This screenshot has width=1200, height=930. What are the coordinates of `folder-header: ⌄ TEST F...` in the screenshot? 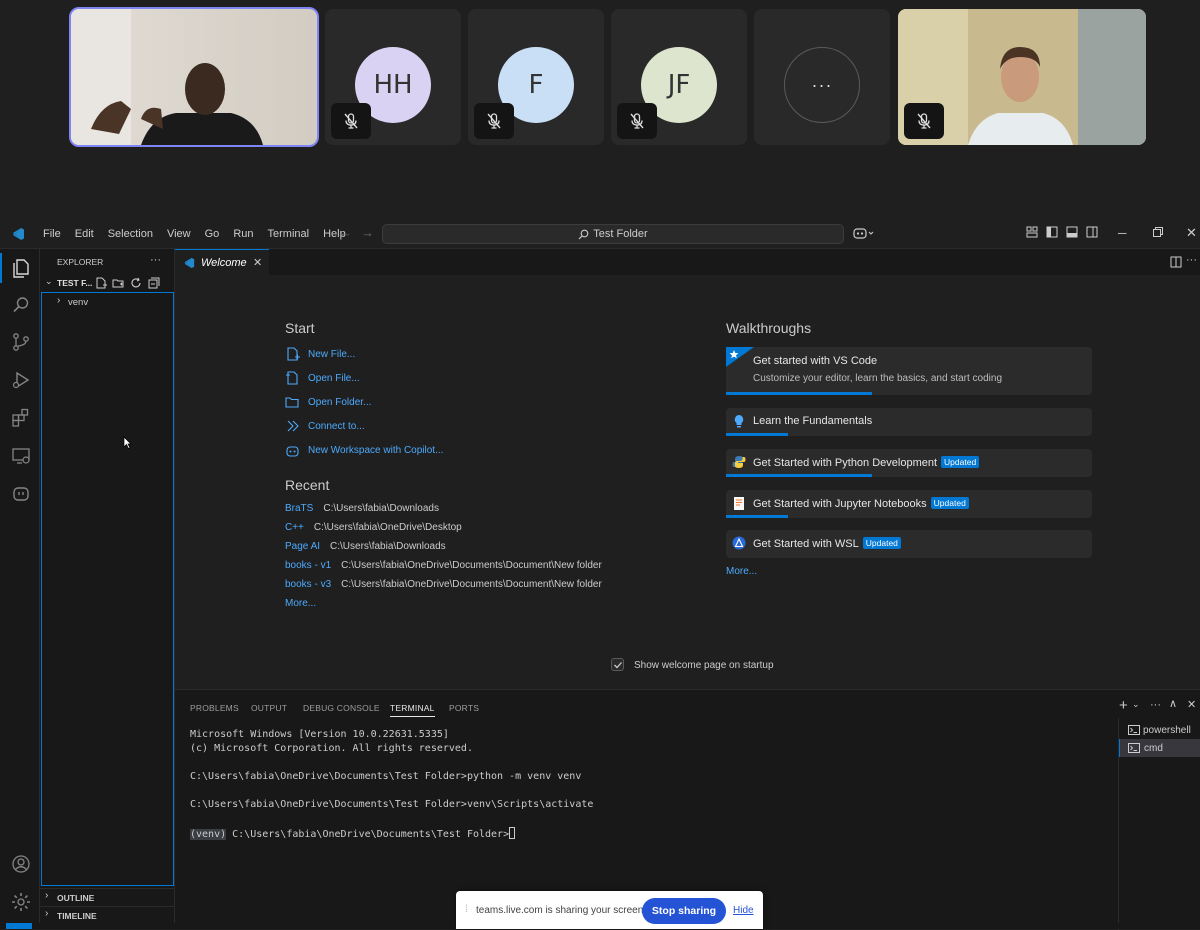 It's located at (107, 283).